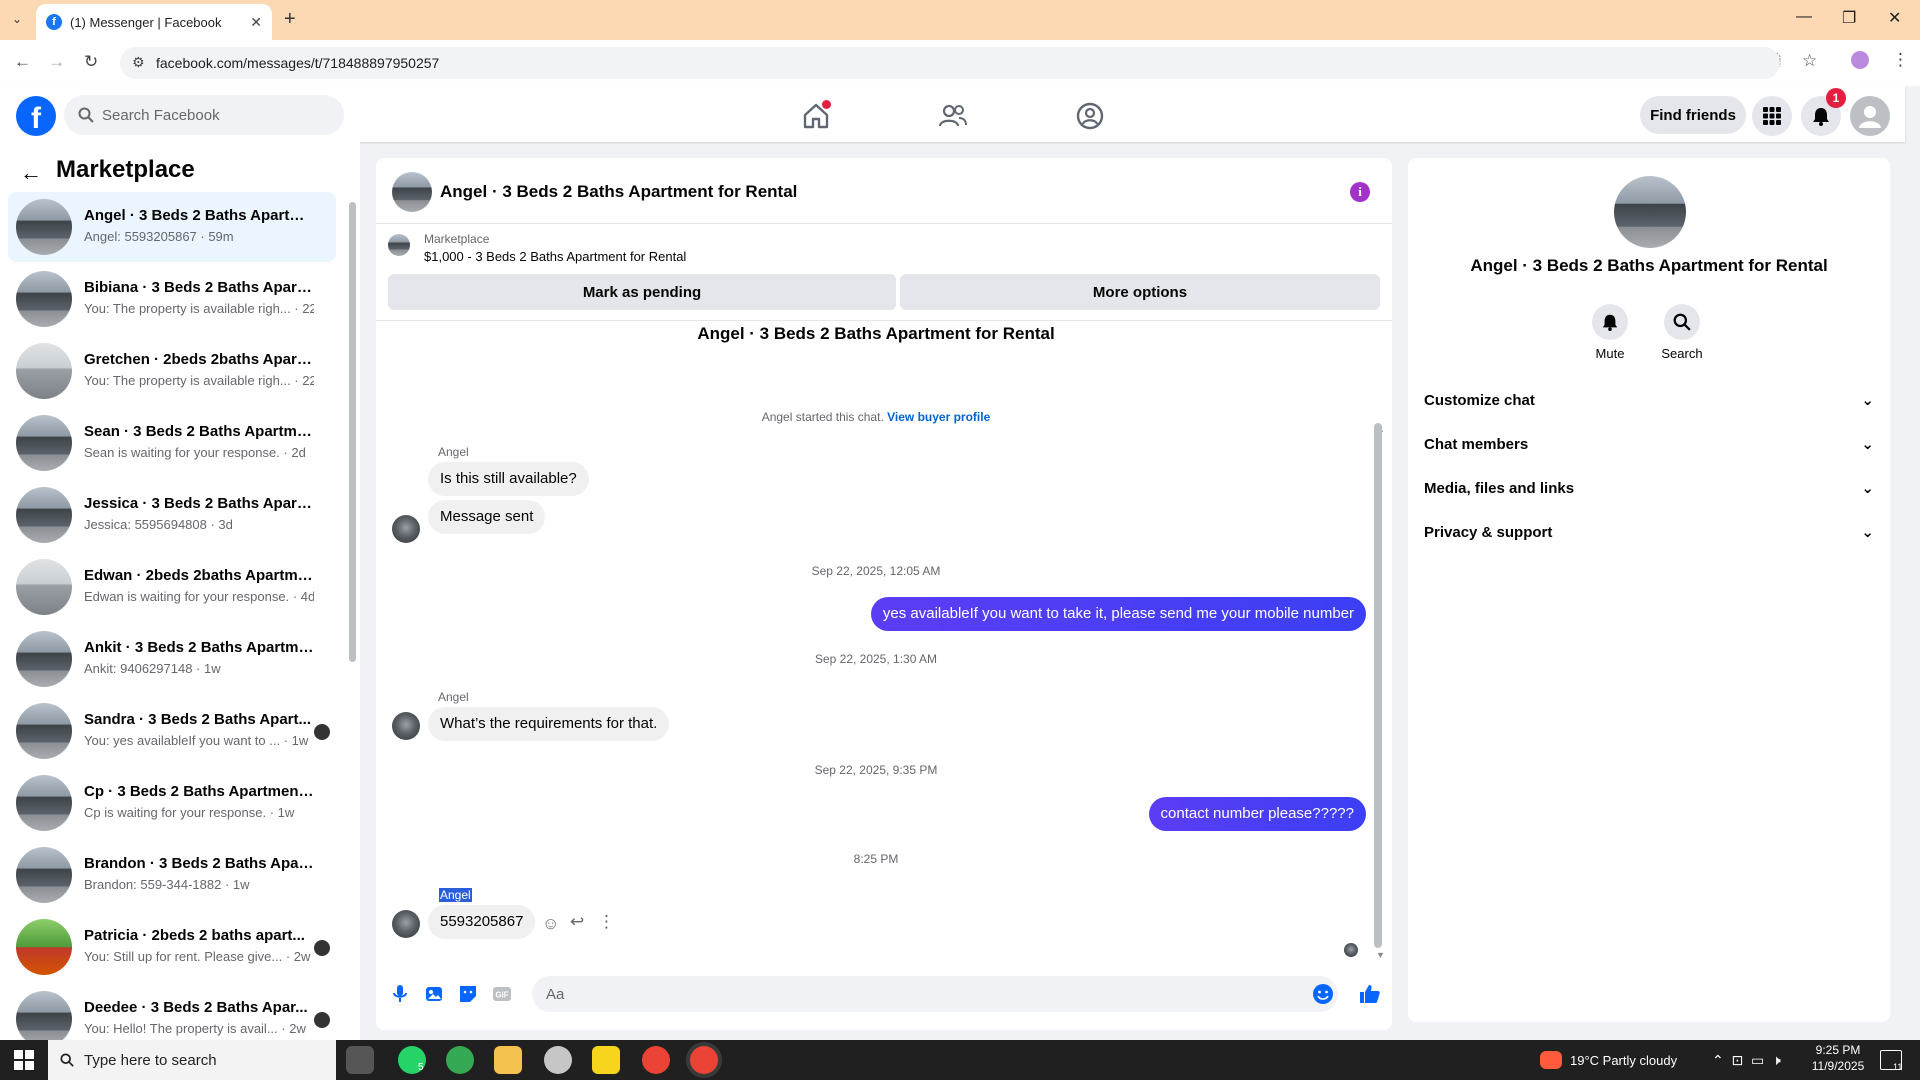 This screenshot has width=1920, height=1080. Describe the element at coordinates (352, 432) in the screenshot. I see `sidebar-scrollbar` at that location.